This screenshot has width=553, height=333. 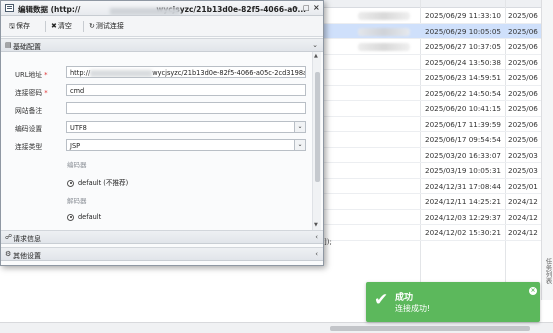 What do you see at coordinates (162, 237) in the screenshot?
I see `request-info-panel-header: ☍ 请求信息 ‹` at bounding box center [162, 237].